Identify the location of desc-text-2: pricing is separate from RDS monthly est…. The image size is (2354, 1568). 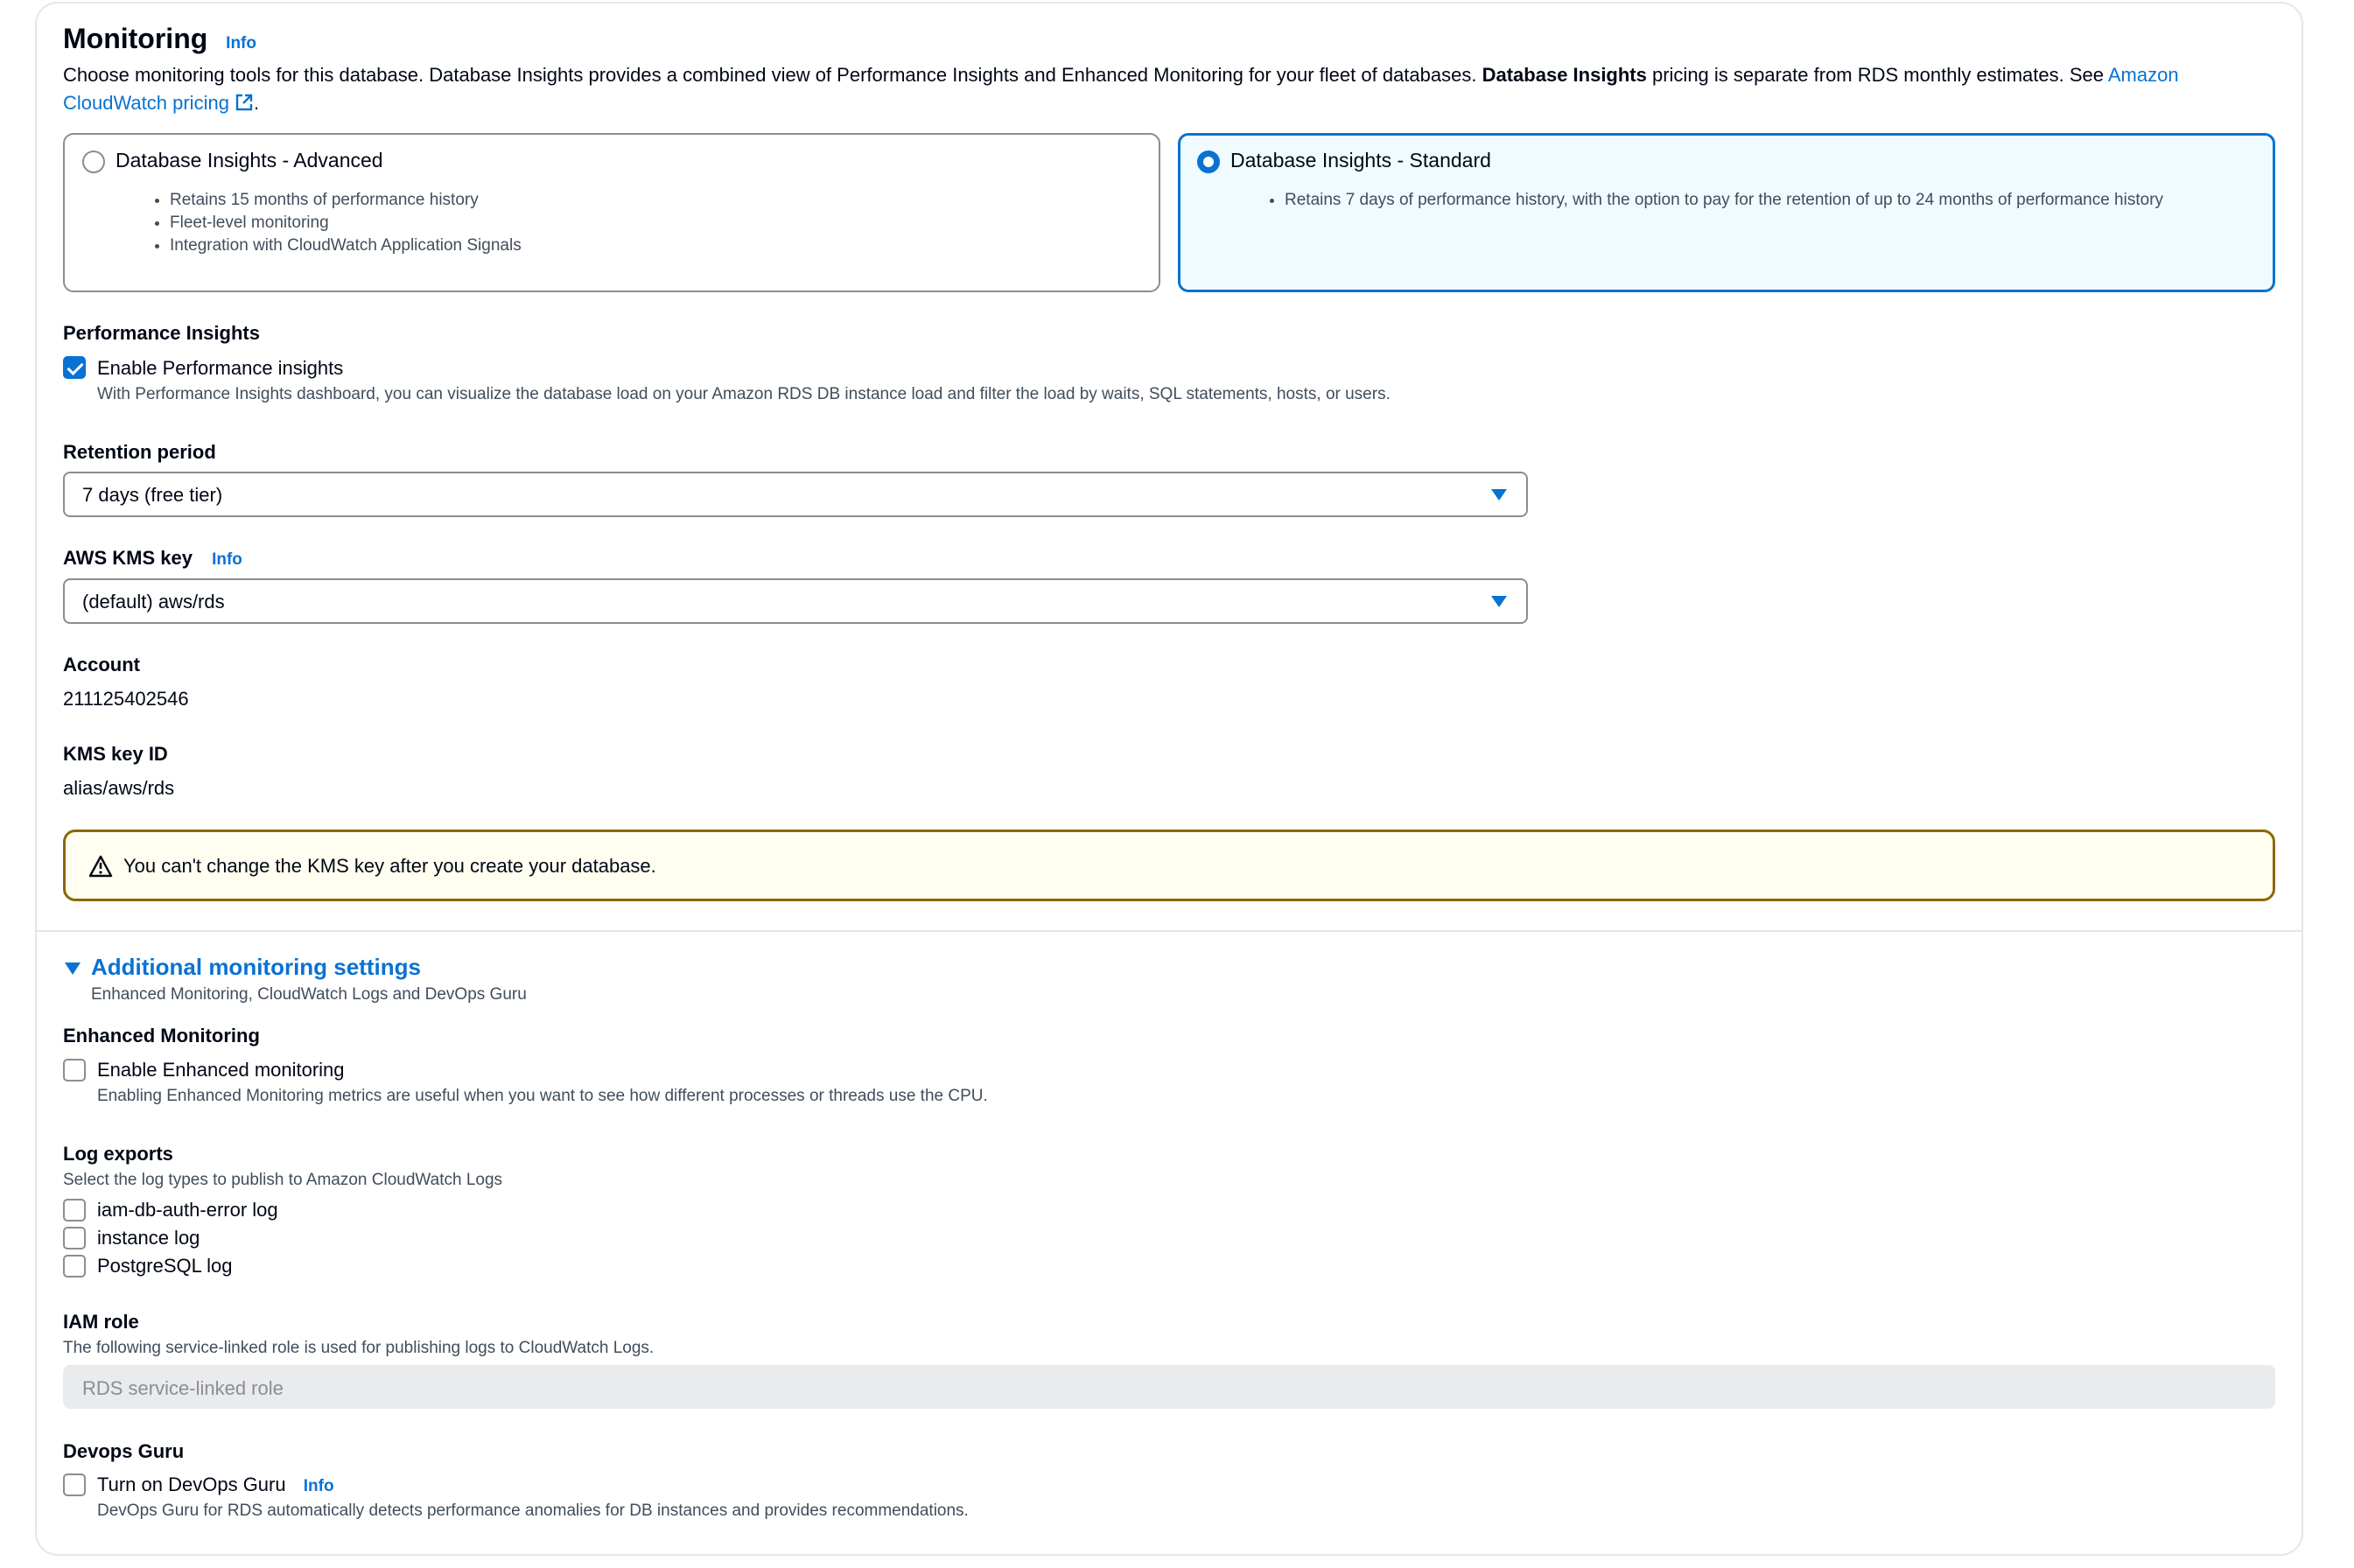
(1877, 75).